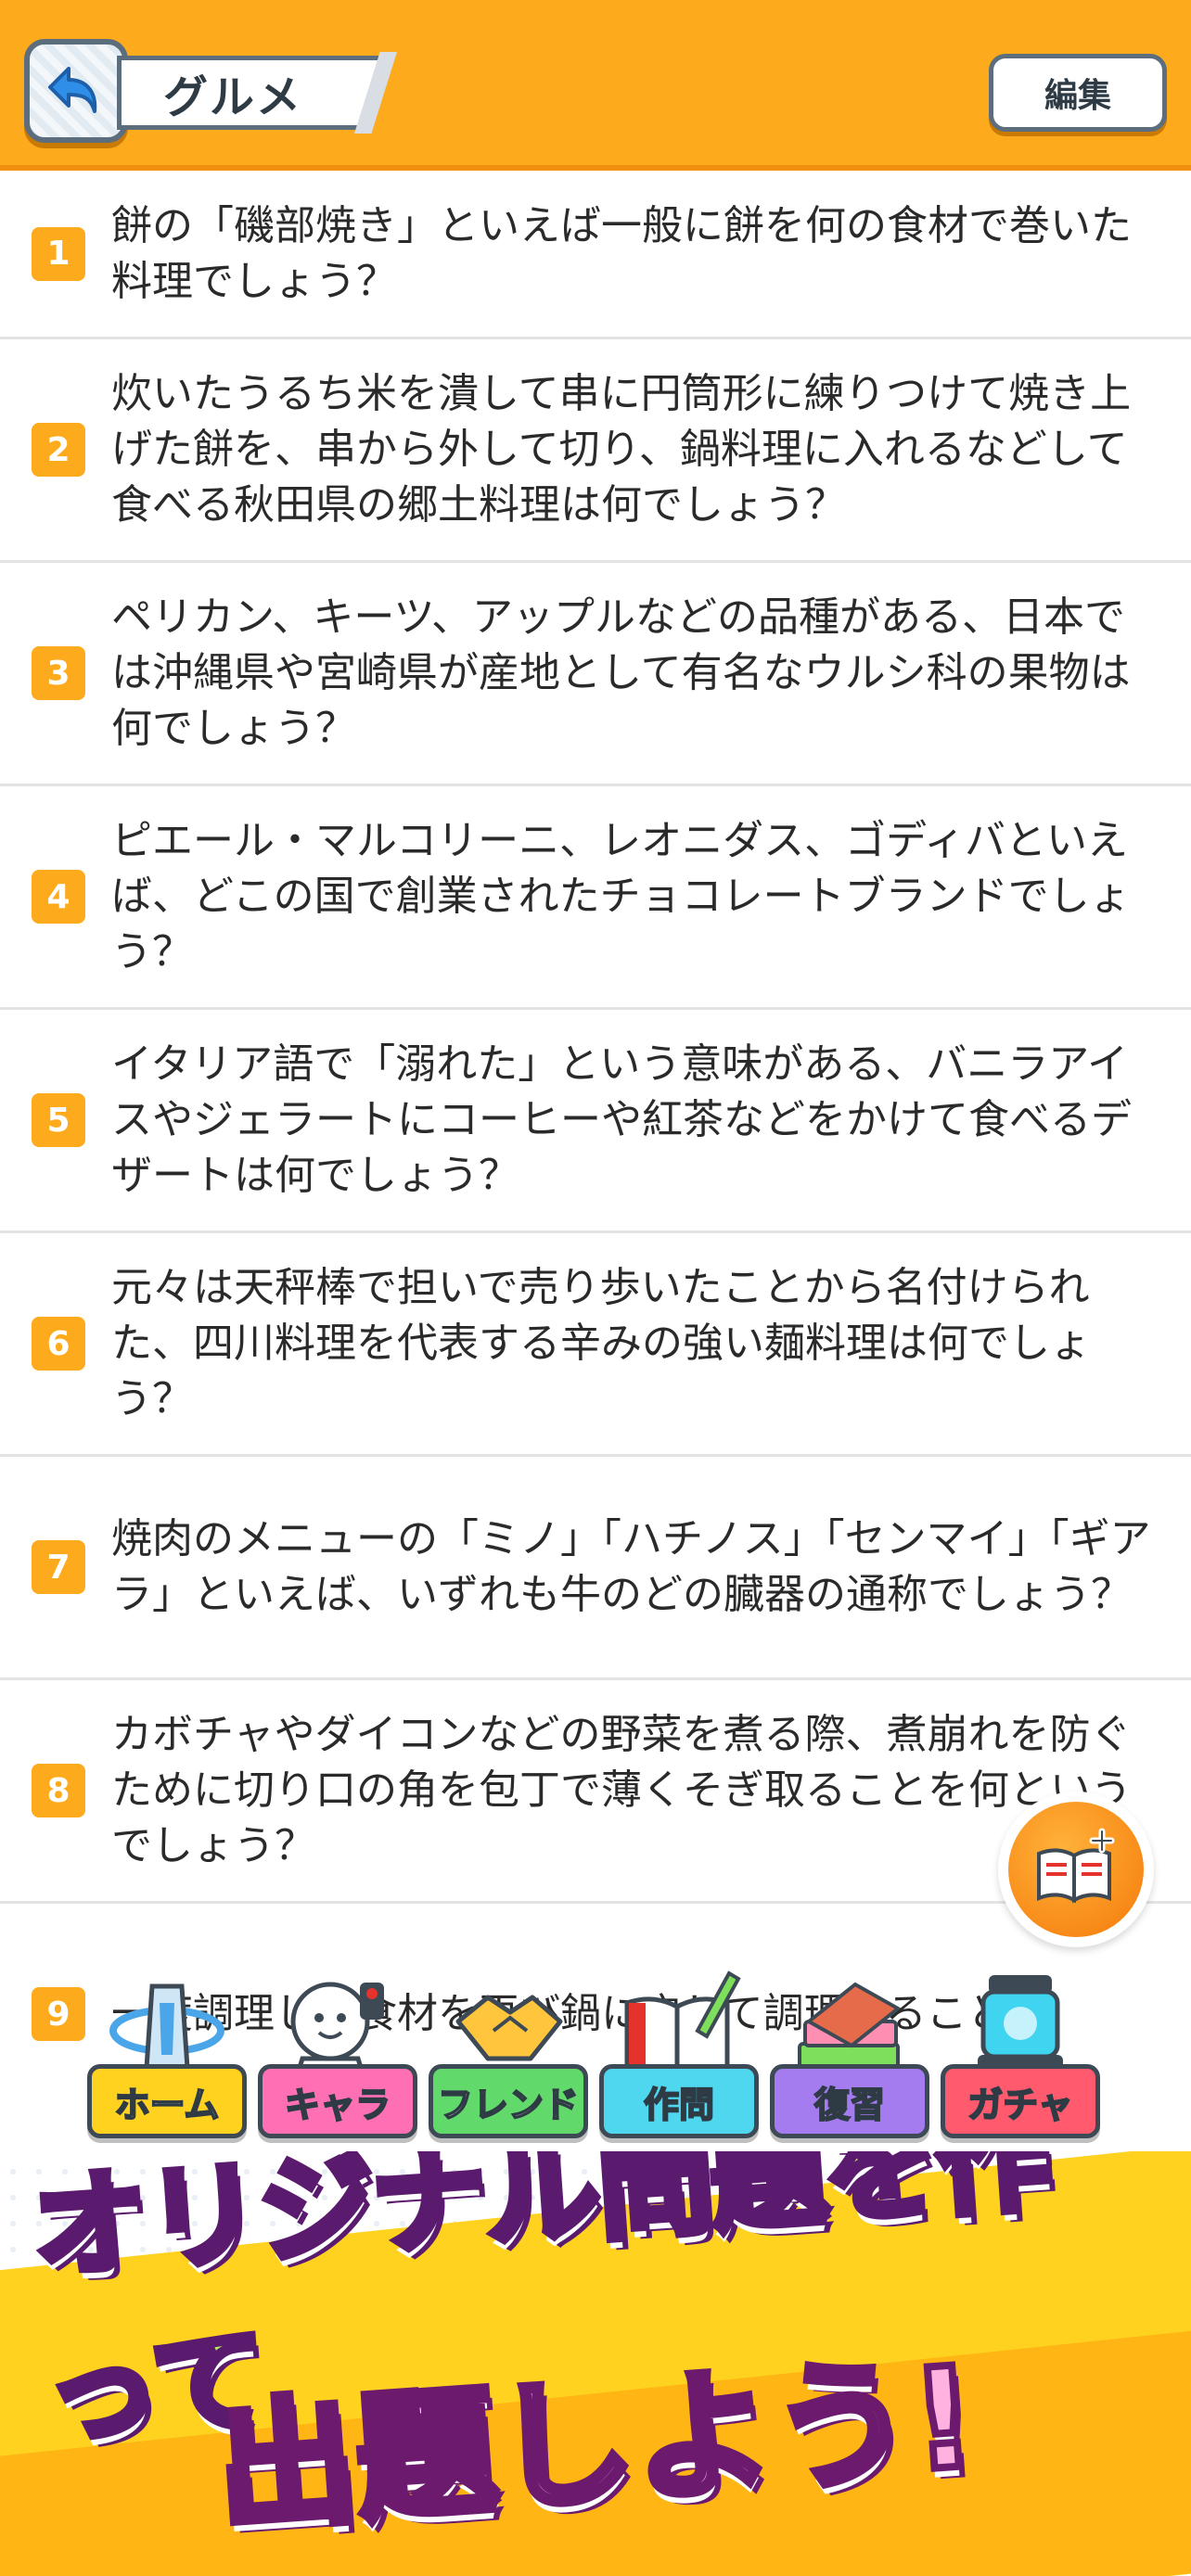 Image resolution: width=1191 pixels, height=2576 pixels. Describe the element at coordinates (167, 2057) in the screenshot. I see `tab-1: ホーム` at that location.